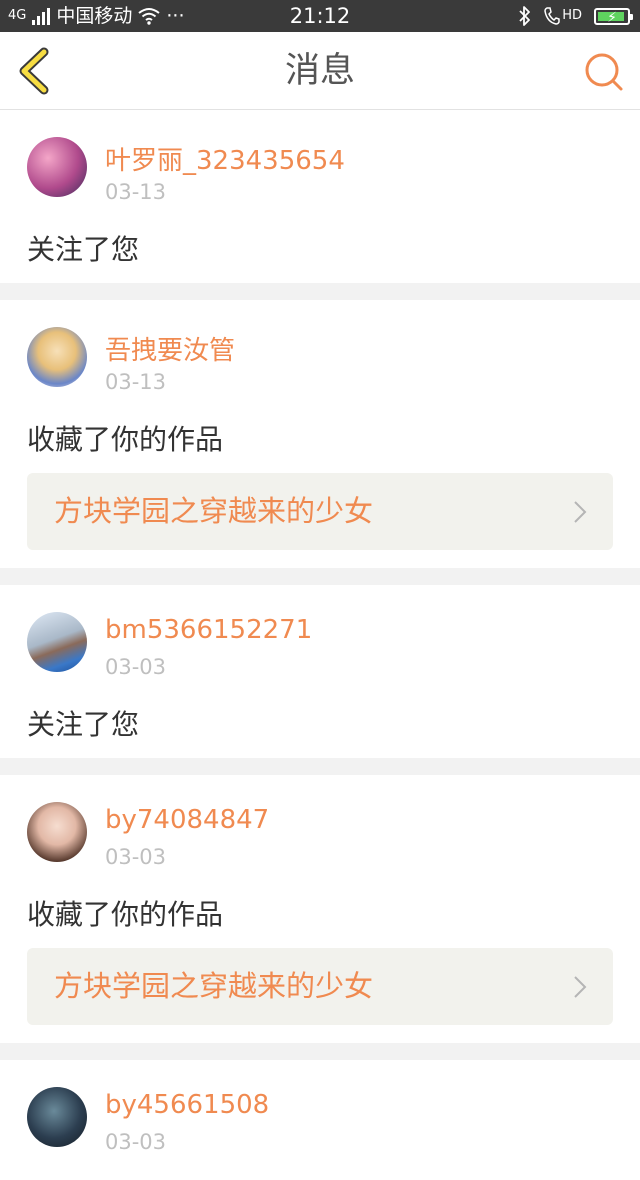 This screenshot has height=1180, width=640. What do you see at coordinates (525, 16) in the screenshot?
I see `bluetooth-icon` at bounding box center [525, 16].